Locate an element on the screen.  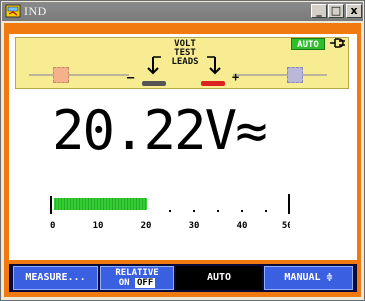
bargraph-scale-label: 20 is located at coordinates (146, 225).